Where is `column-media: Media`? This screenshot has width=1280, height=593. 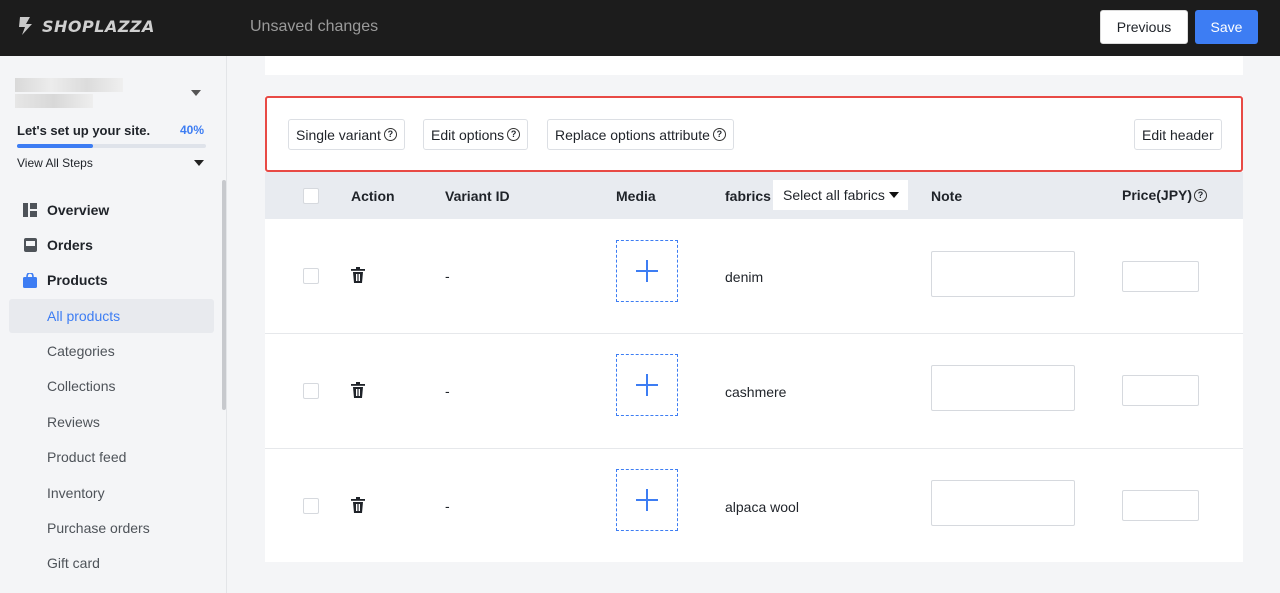 column-media: Media is located at coordinates (636, 196).